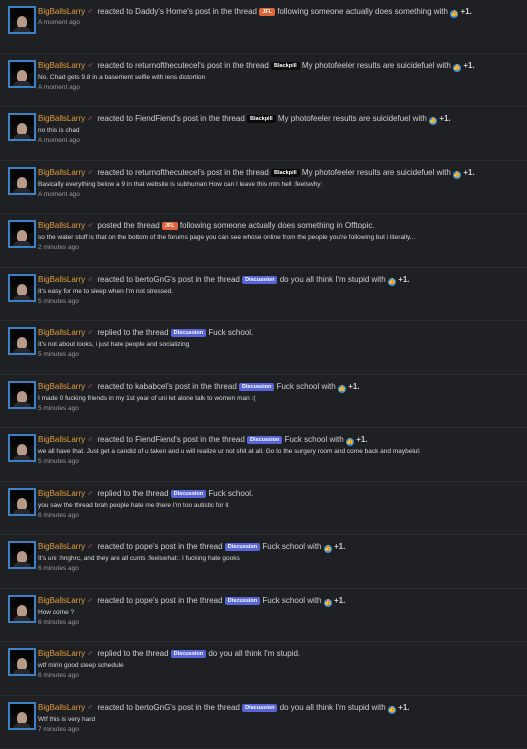 The height and width of the screenshot is (749, 527). I want to click on thread-title-link: do you all think I'm stupid., so click(254, 653).